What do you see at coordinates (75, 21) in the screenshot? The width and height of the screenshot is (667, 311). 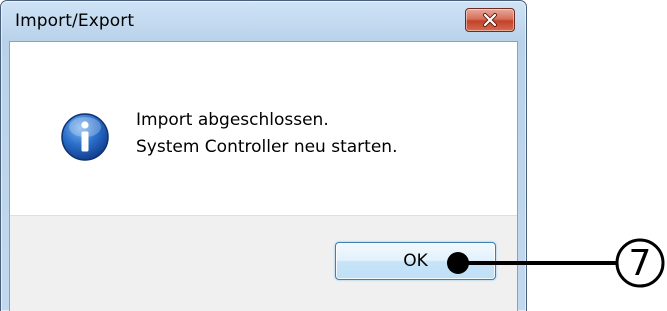 I see `window-title: Import/Export` at bounding box center [75, 21].